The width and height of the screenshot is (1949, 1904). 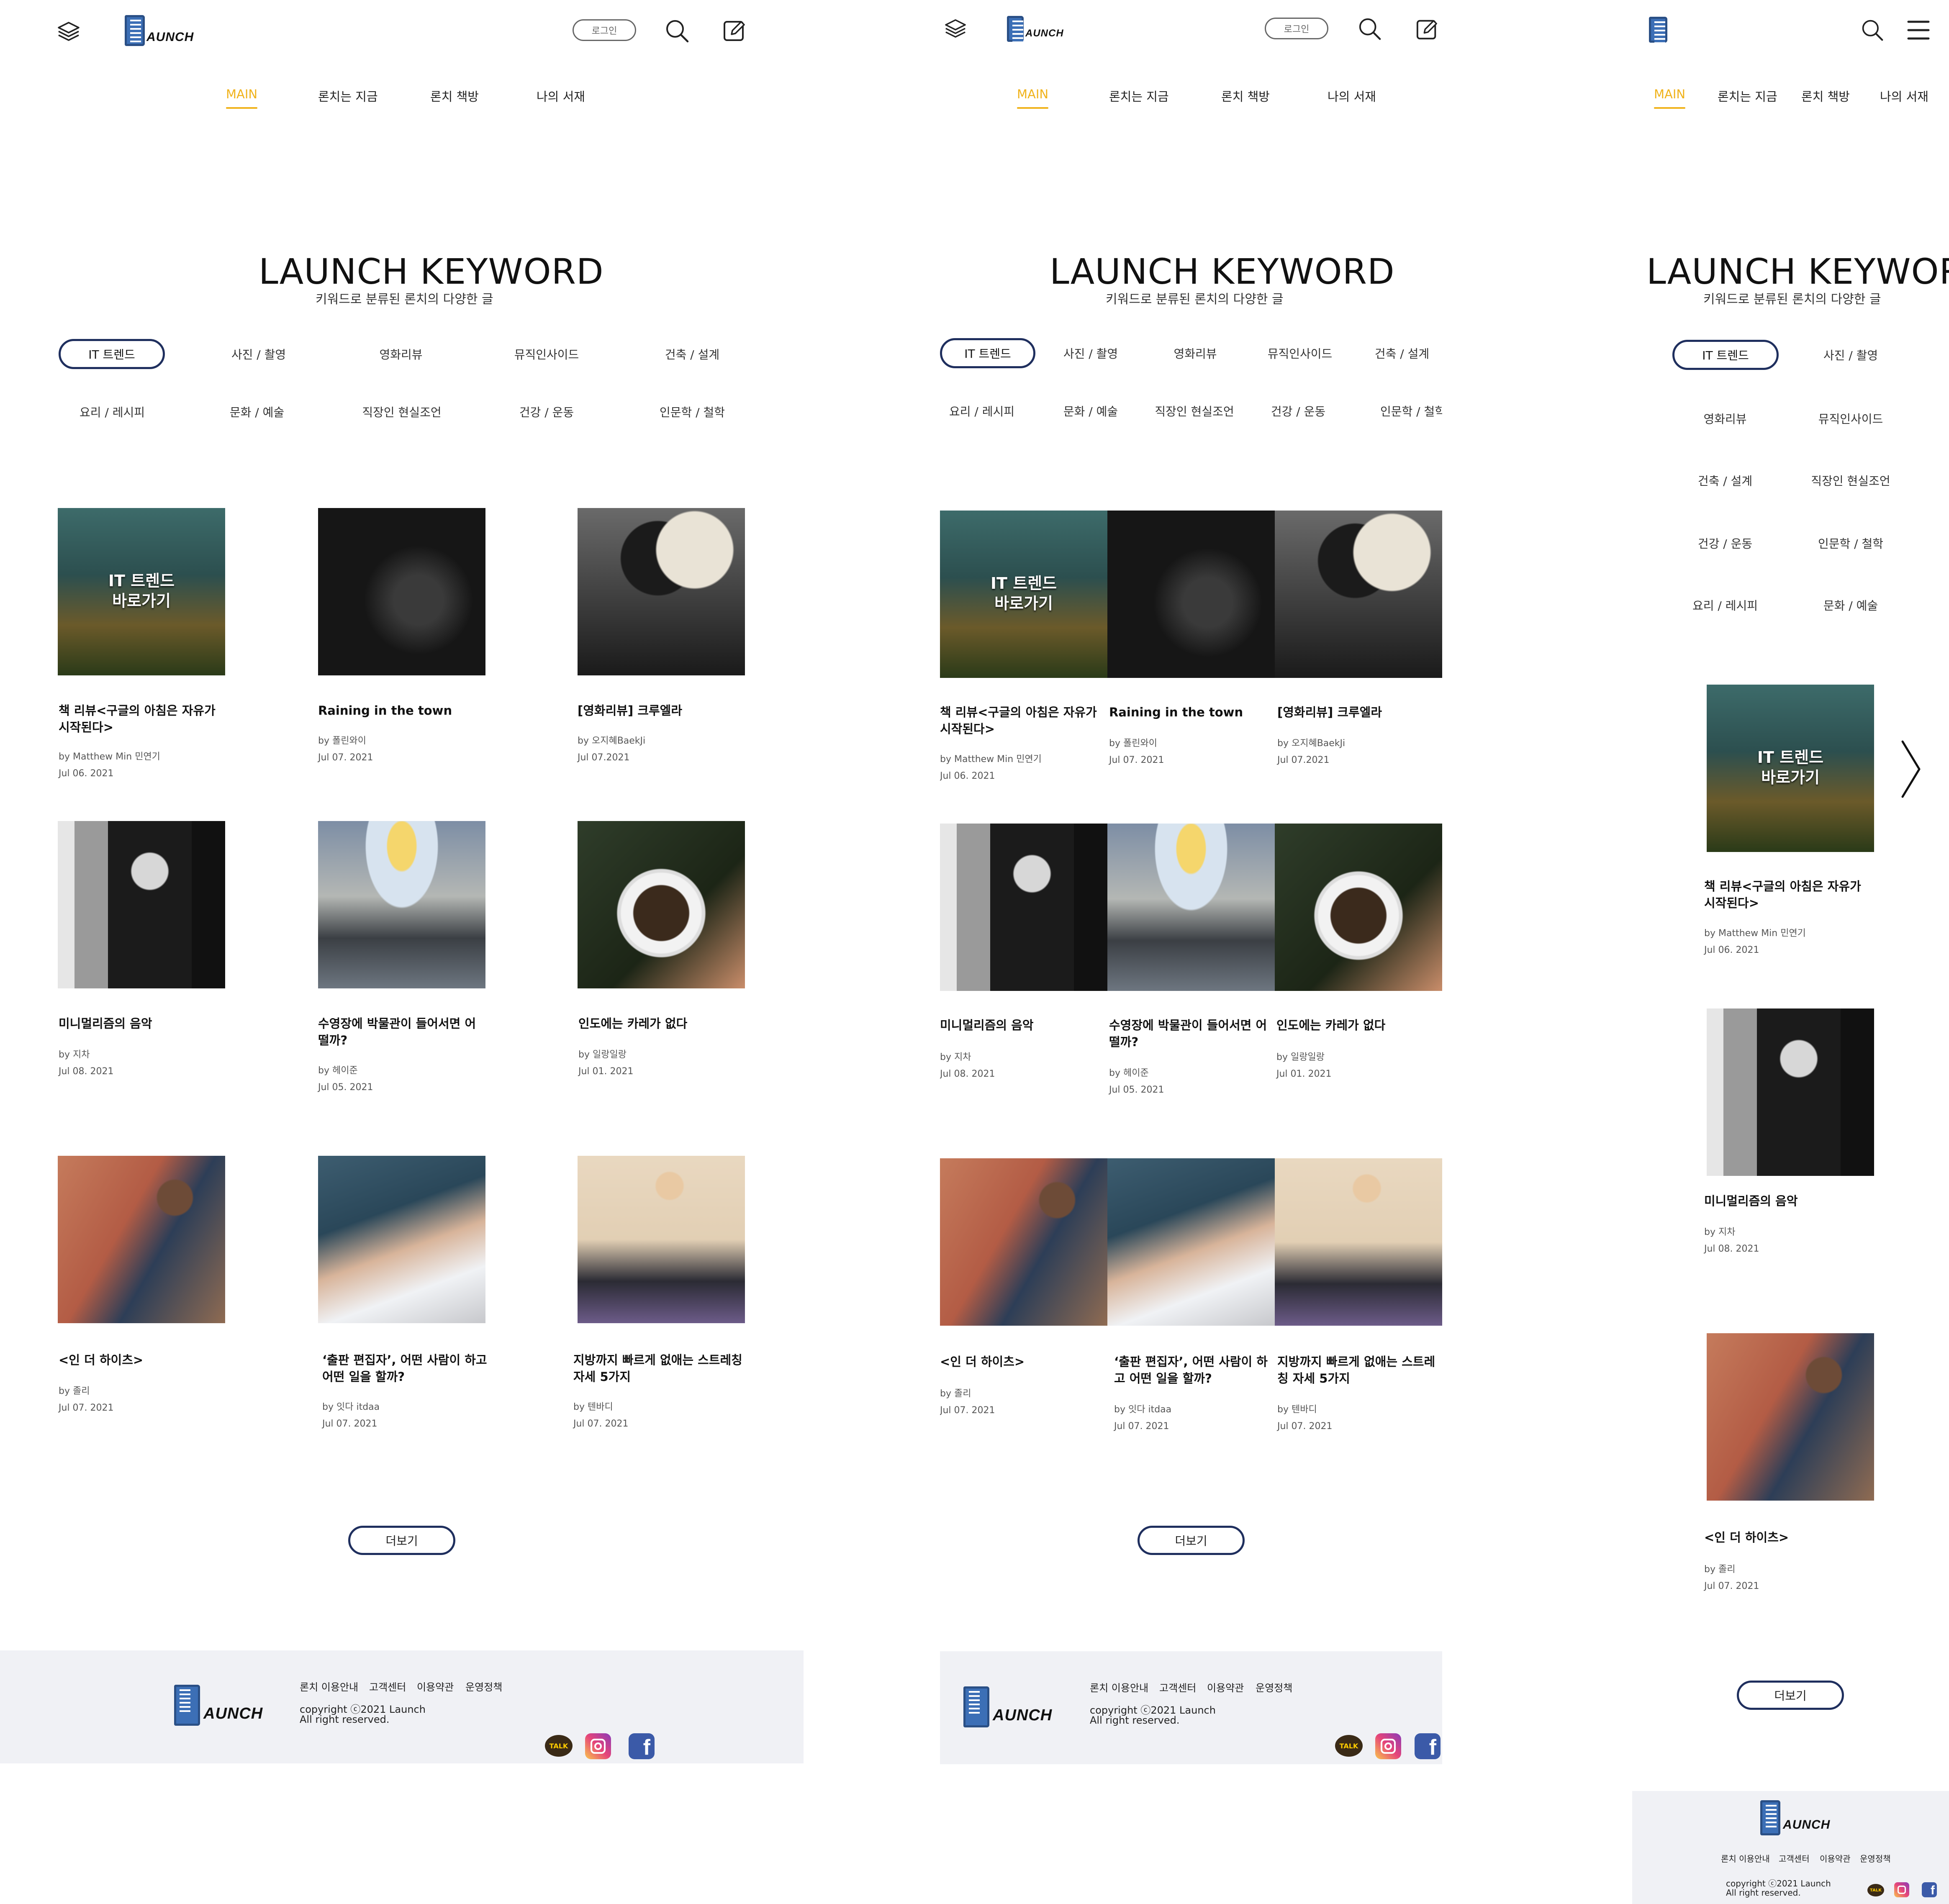 What do you see at coordinates (1911, 769) in the screenshot?
I see `chevron-right-icon` at bounding box center [1911, 769].